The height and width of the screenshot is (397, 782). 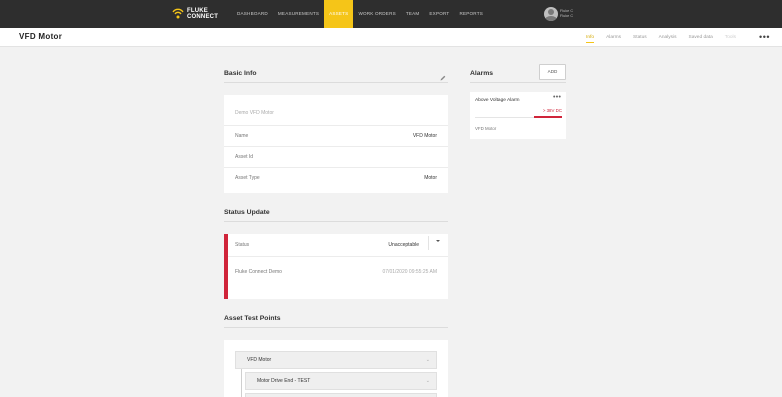 I want to click on logo-wordmark: FLUKE CONNECT, so click(x=202, y=14).